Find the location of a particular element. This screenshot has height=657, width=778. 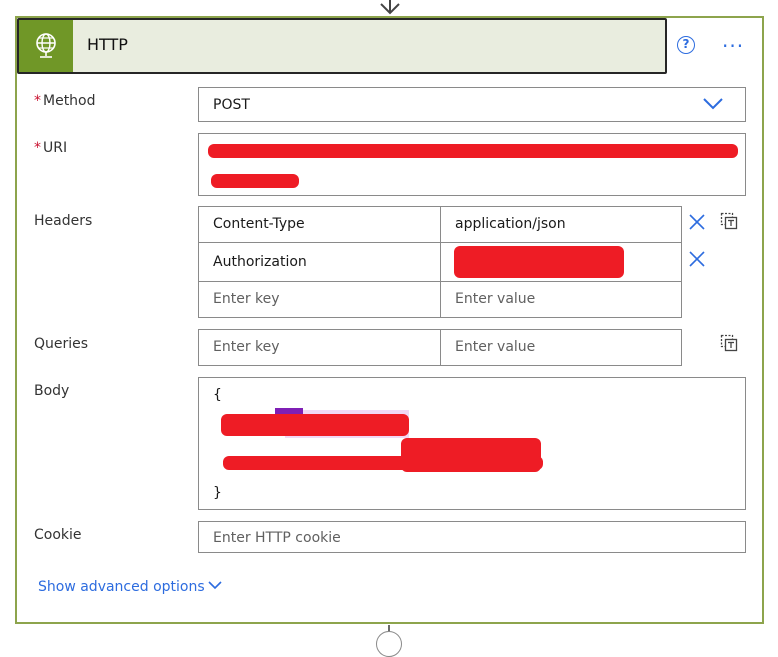

method-value: POST is located at coordinates (231, 105).